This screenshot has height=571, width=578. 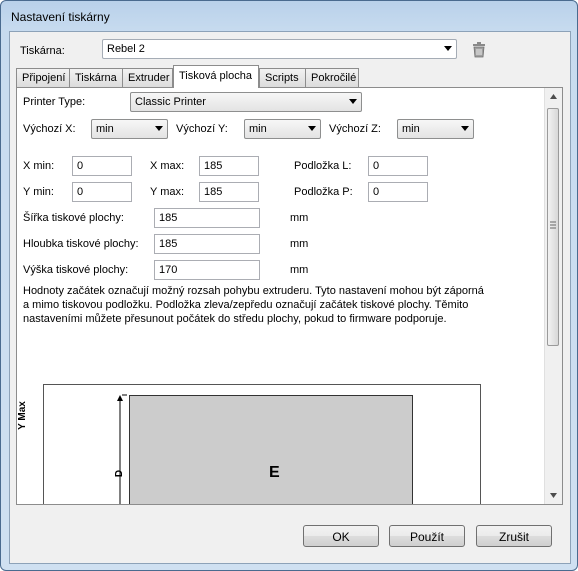 What do you see at coordinates (514, 536) in the screenshot?
I see `cancel-button: Zrušit` at bounding box center [514, 536].